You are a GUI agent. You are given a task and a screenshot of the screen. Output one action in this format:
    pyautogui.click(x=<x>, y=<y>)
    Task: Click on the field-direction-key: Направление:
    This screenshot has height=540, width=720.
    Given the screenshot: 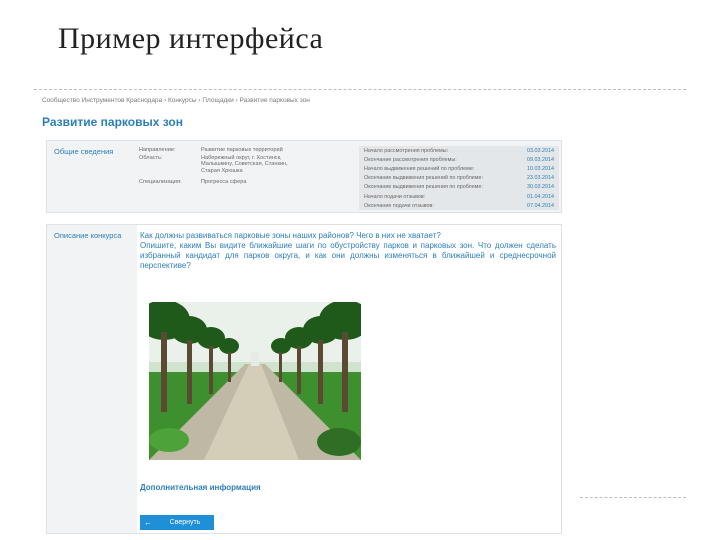 What is the action you would take?
    pyautogui.click(x=157, y=150)
    